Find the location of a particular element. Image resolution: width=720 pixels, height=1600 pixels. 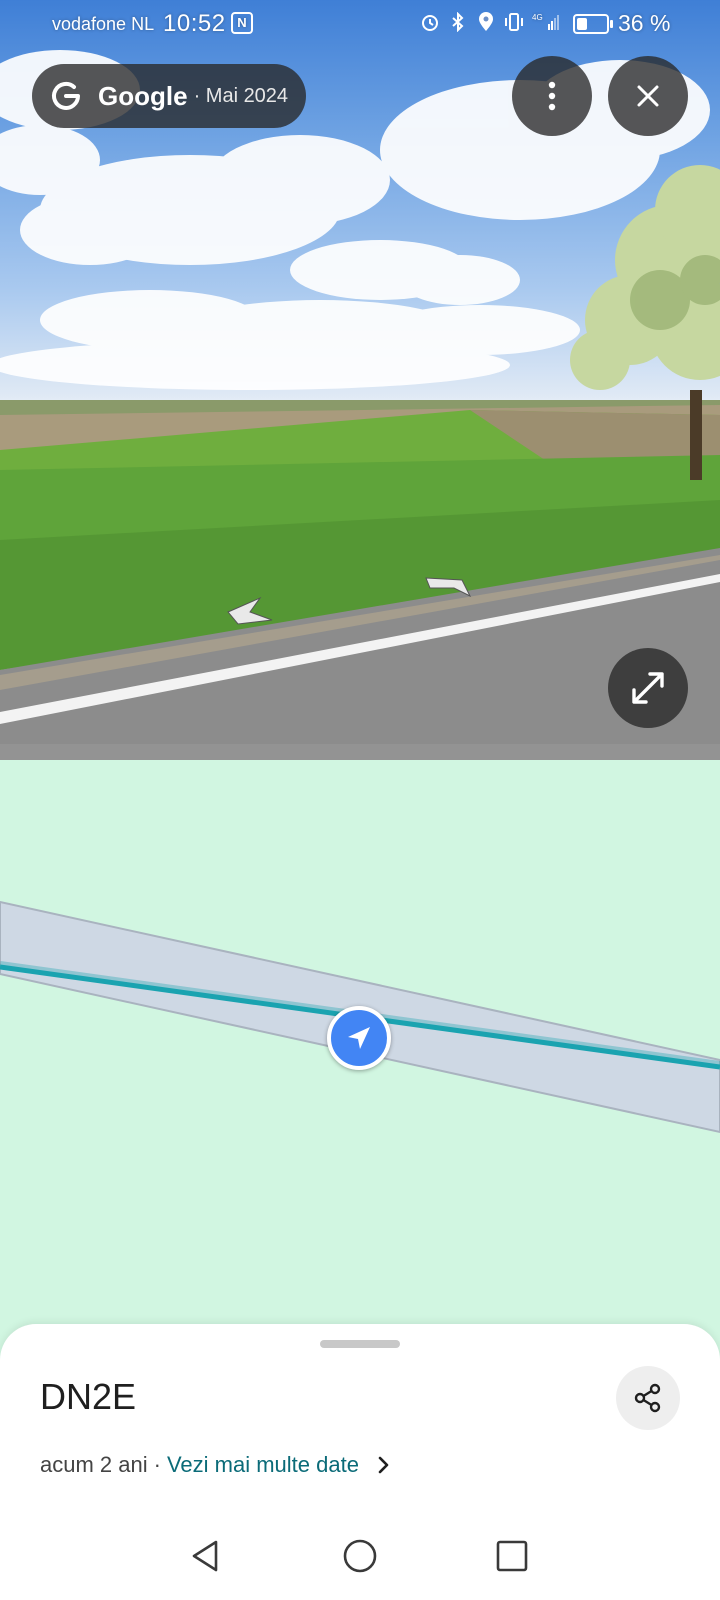

close-icon is located at coordinates (648, 96).